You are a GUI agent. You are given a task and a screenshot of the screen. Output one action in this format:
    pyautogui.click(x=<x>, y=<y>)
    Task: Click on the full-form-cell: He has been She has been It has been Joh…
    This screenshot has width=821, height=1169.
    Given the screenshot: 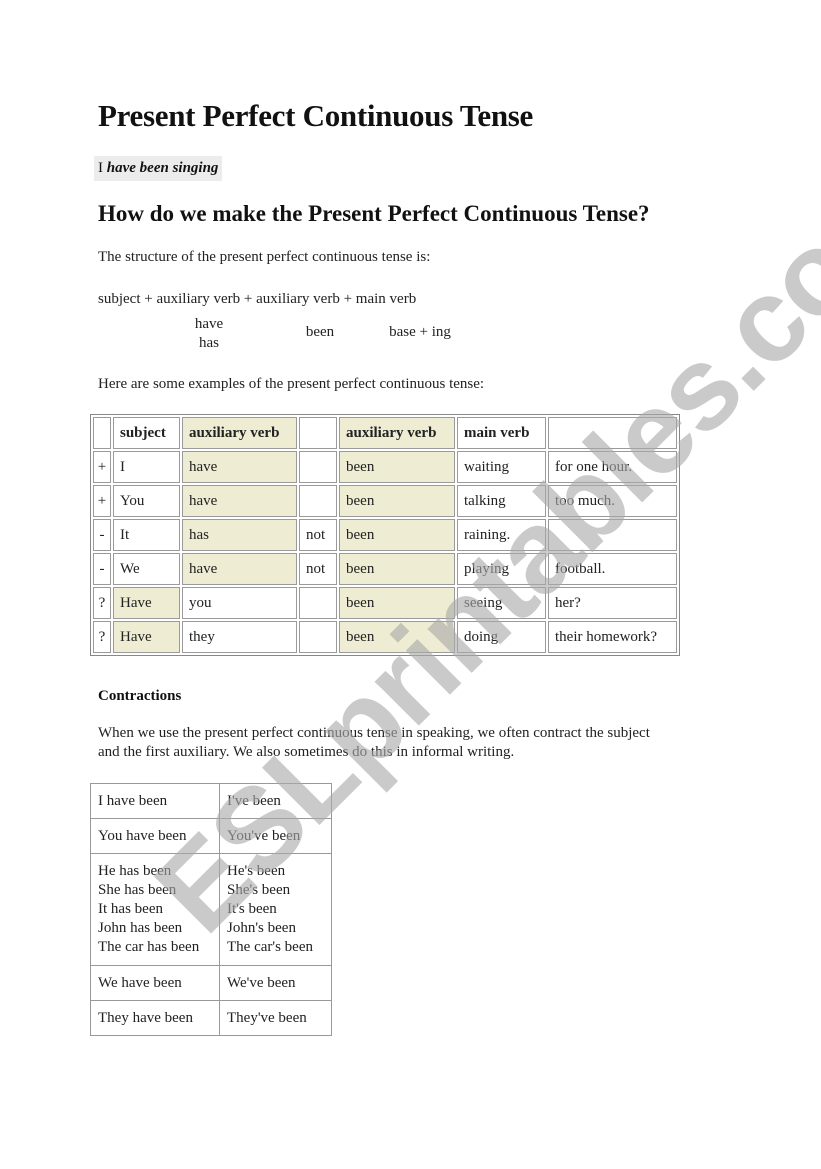 What is the action you would take?
    pyautogui.click(x=155, y=909)
    